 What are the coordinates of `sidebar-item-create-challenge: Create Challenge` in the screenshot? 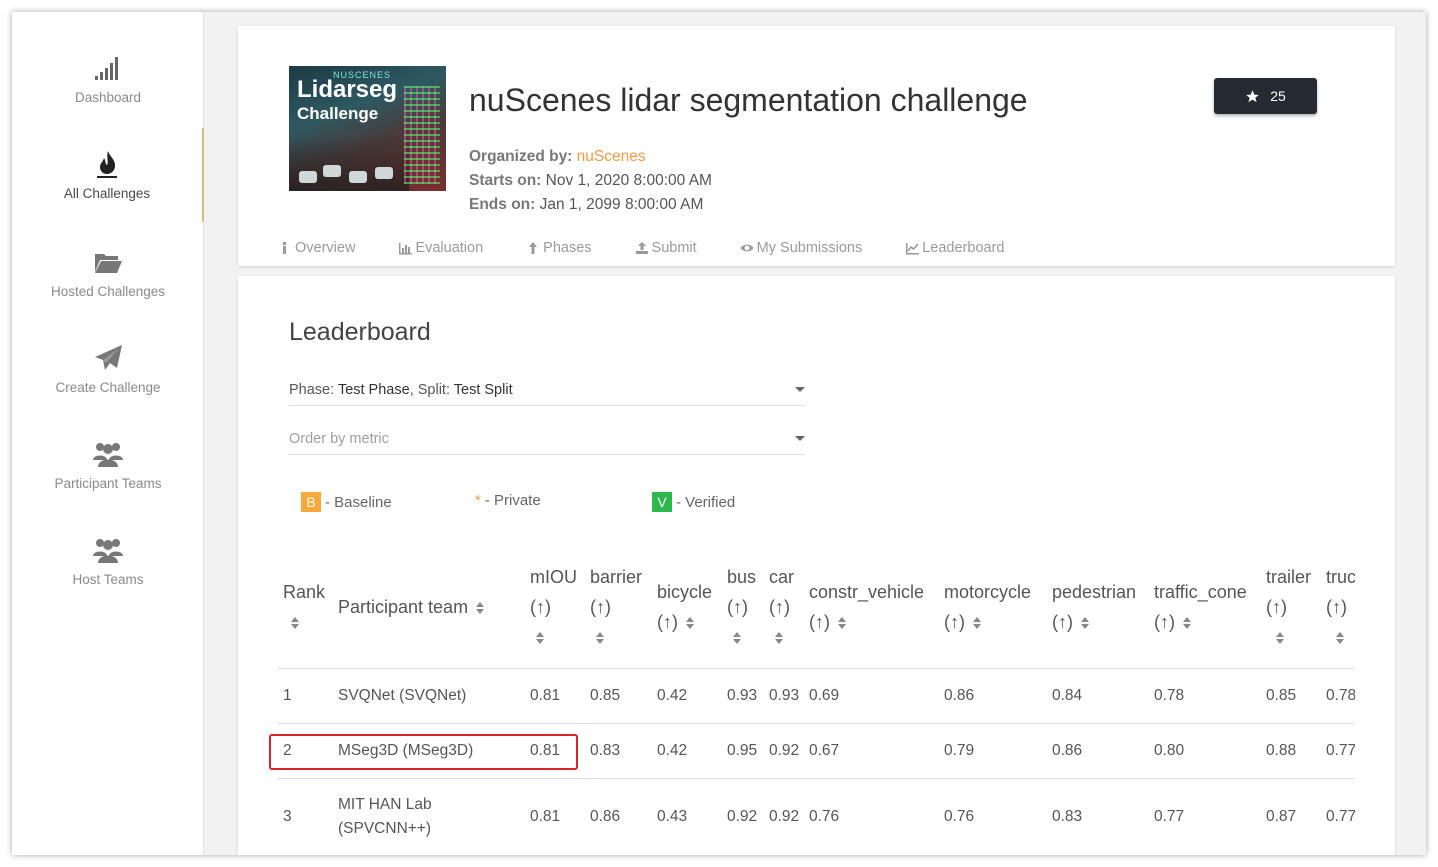 It's located at (108, 390).